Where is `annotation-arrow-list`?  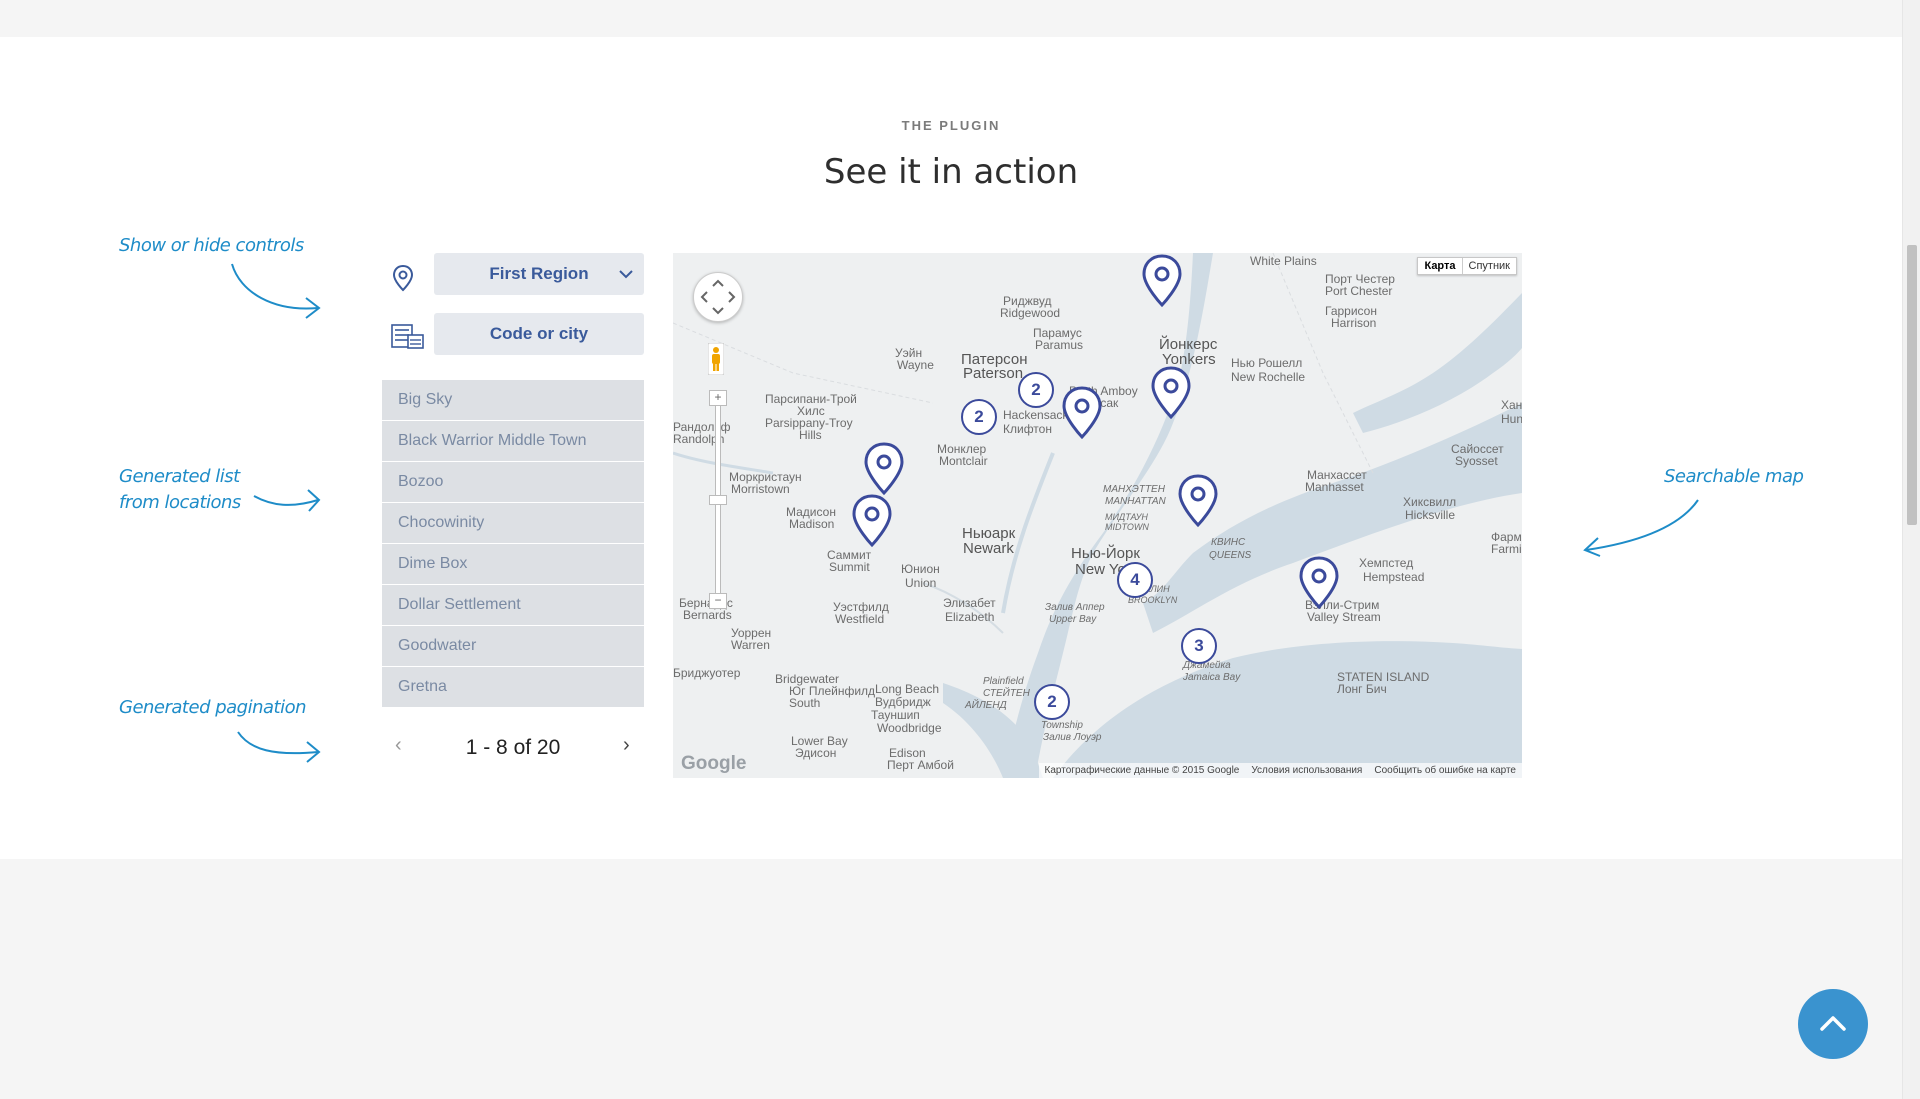 annotation-arrow-list is located at coordinates (287, 500).